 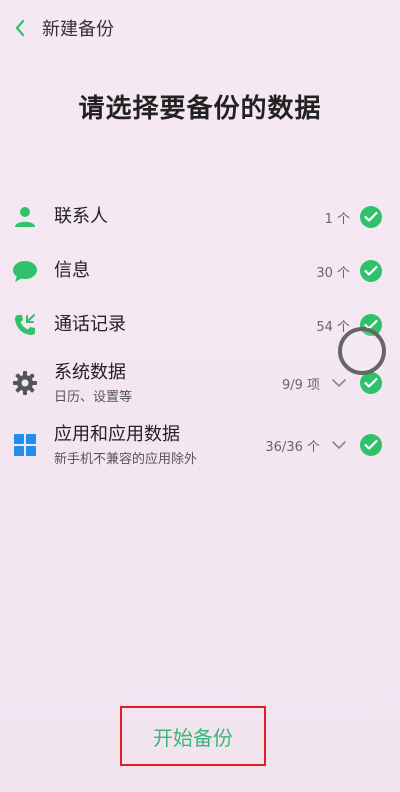 I want to click on item-subtitle: 新手机不兼容的应用除外, so click(x=126, y=459).